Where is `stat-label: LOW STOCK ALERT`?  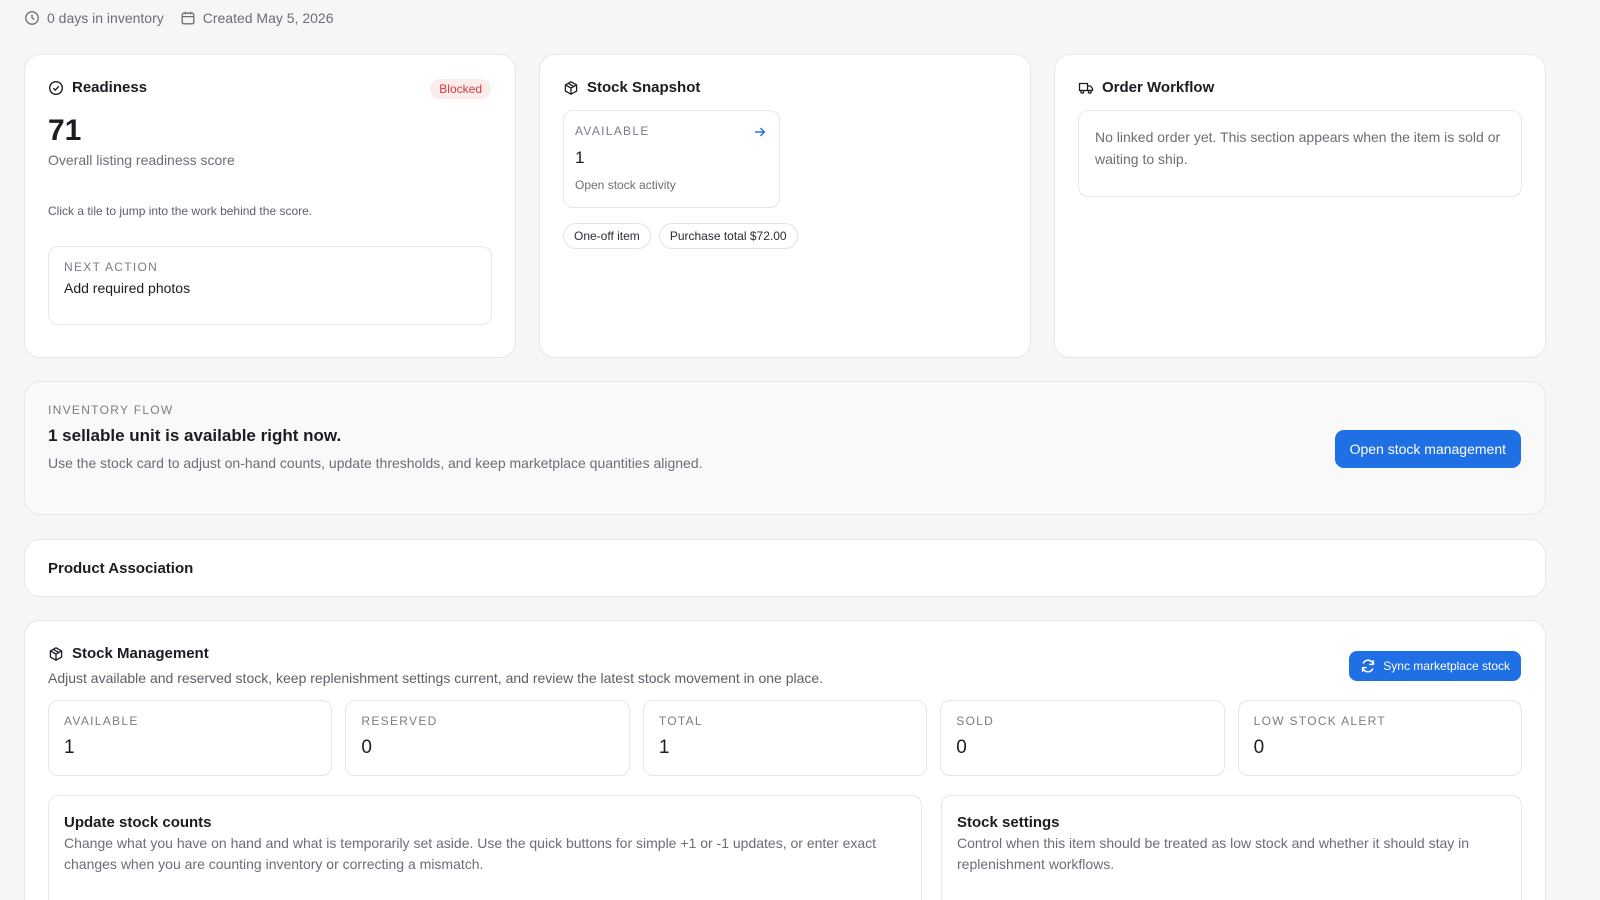
stat-label: LOW STOCK ALERT is located at coordinates (1320, 721).